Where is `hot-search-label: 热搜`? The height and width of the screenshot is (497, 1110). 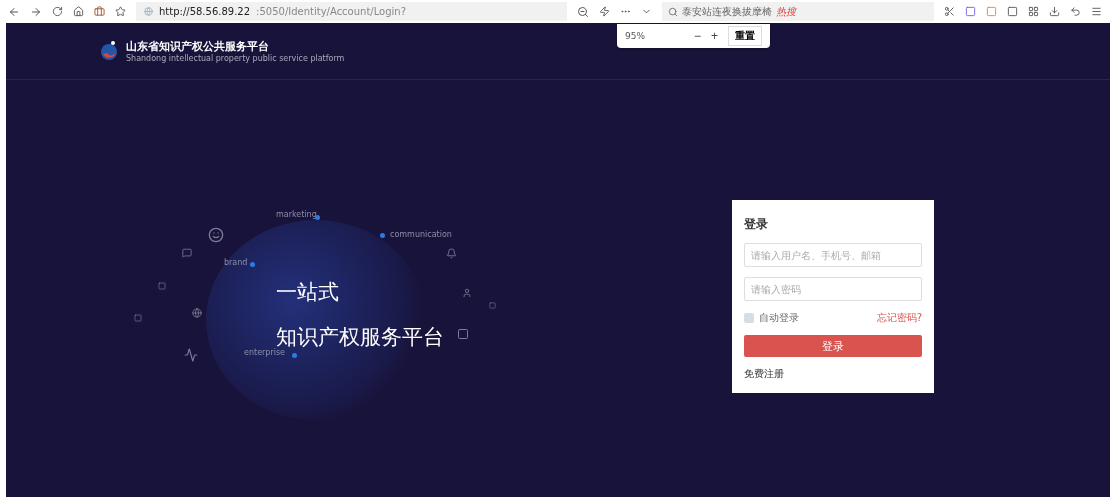 hot-search-label: 热搜 is located at coordinates (786, 11).